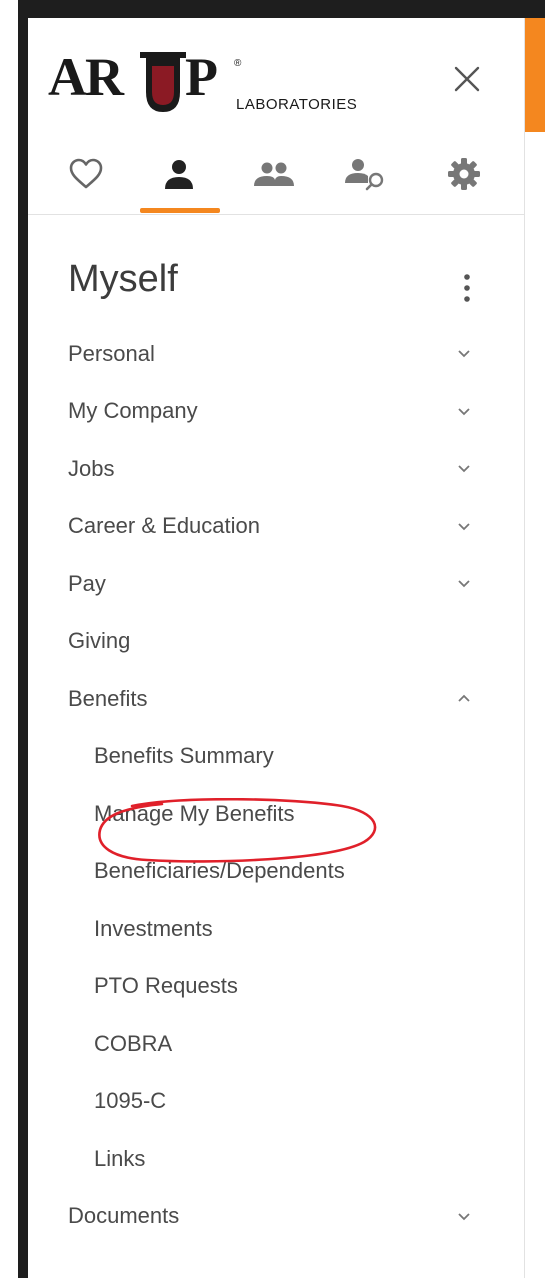 The height and width of the screenshot is (1278, 545). Describe the element at coordinates (120, 1158) in the screenshot. I see `submenu-item-label: Links` at that location.